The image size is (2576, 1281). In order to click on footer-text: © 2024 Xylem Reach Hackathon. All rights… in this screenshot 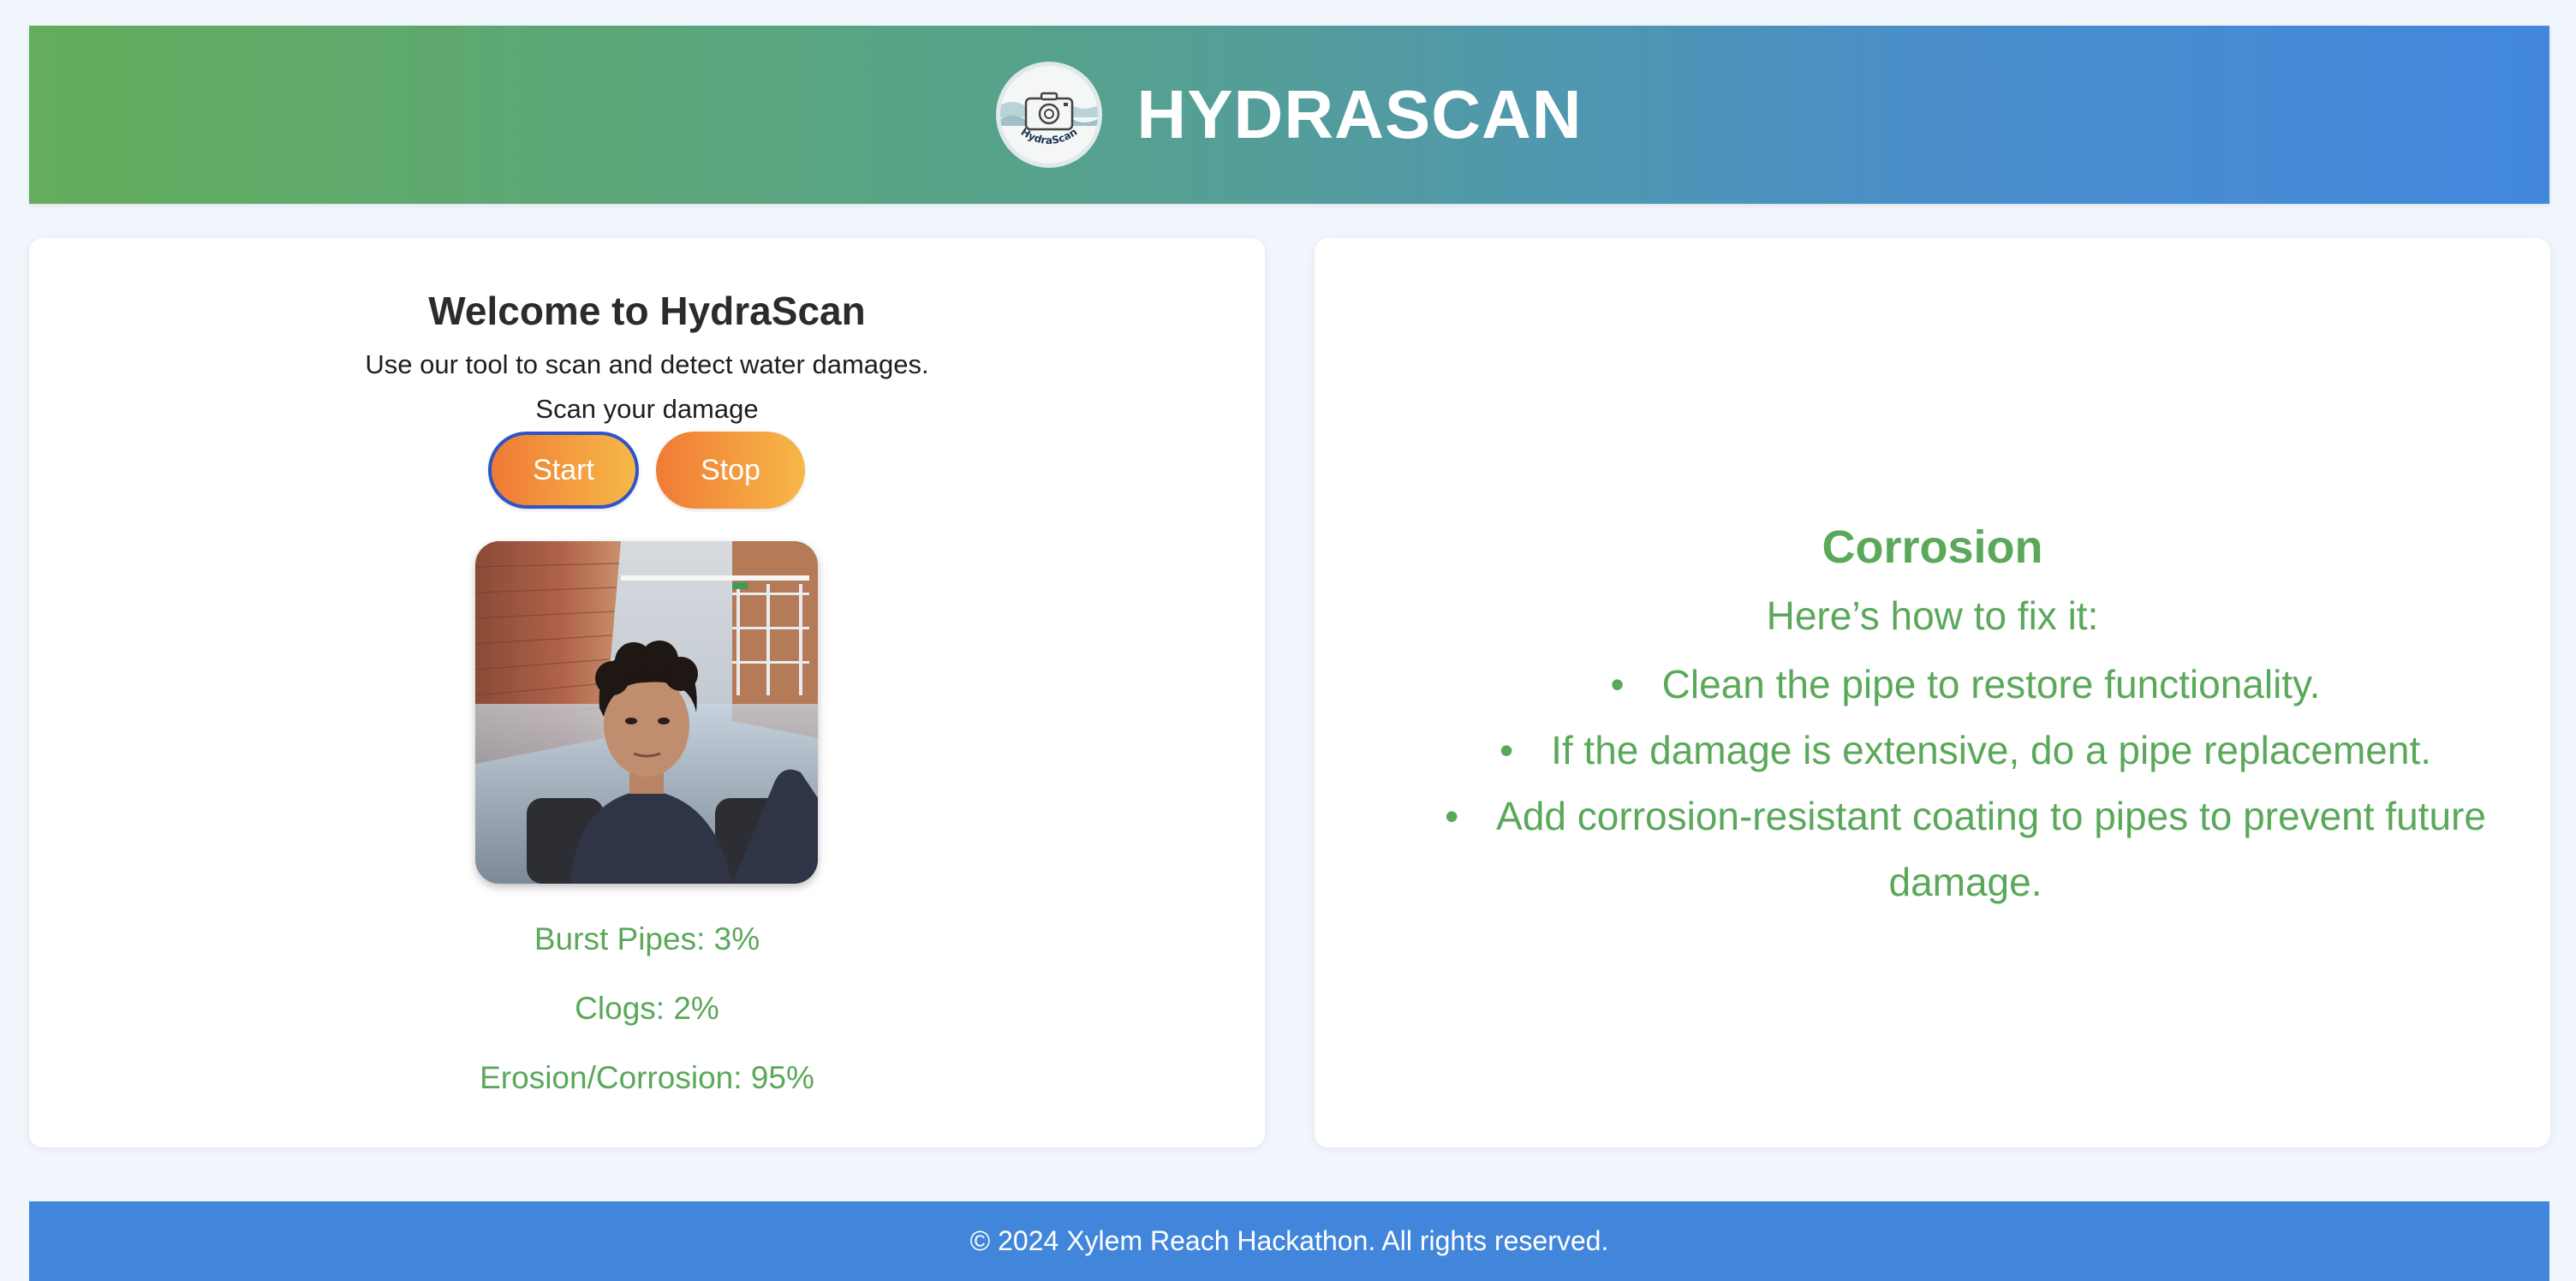, I will do `click(1289, 1240)`.